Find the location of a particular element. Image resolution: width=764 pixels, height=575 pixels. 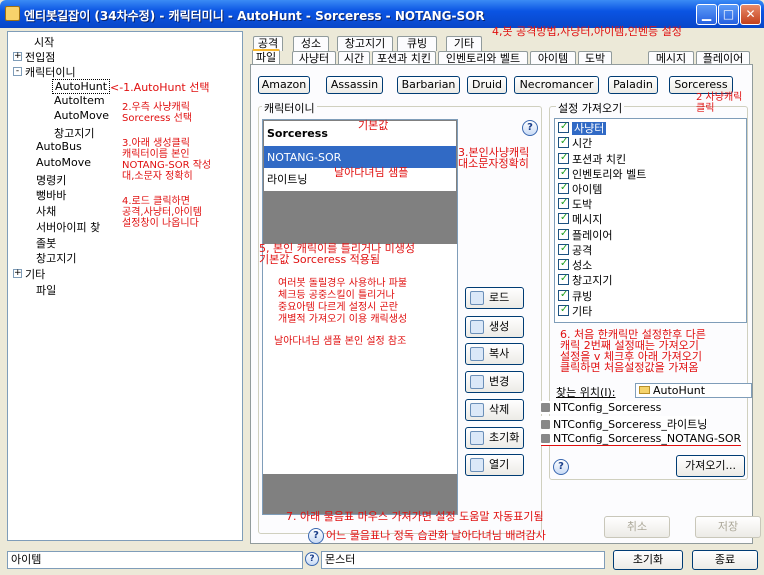

tab-cubing: 큐빙 is located at coordinates (417, 43).